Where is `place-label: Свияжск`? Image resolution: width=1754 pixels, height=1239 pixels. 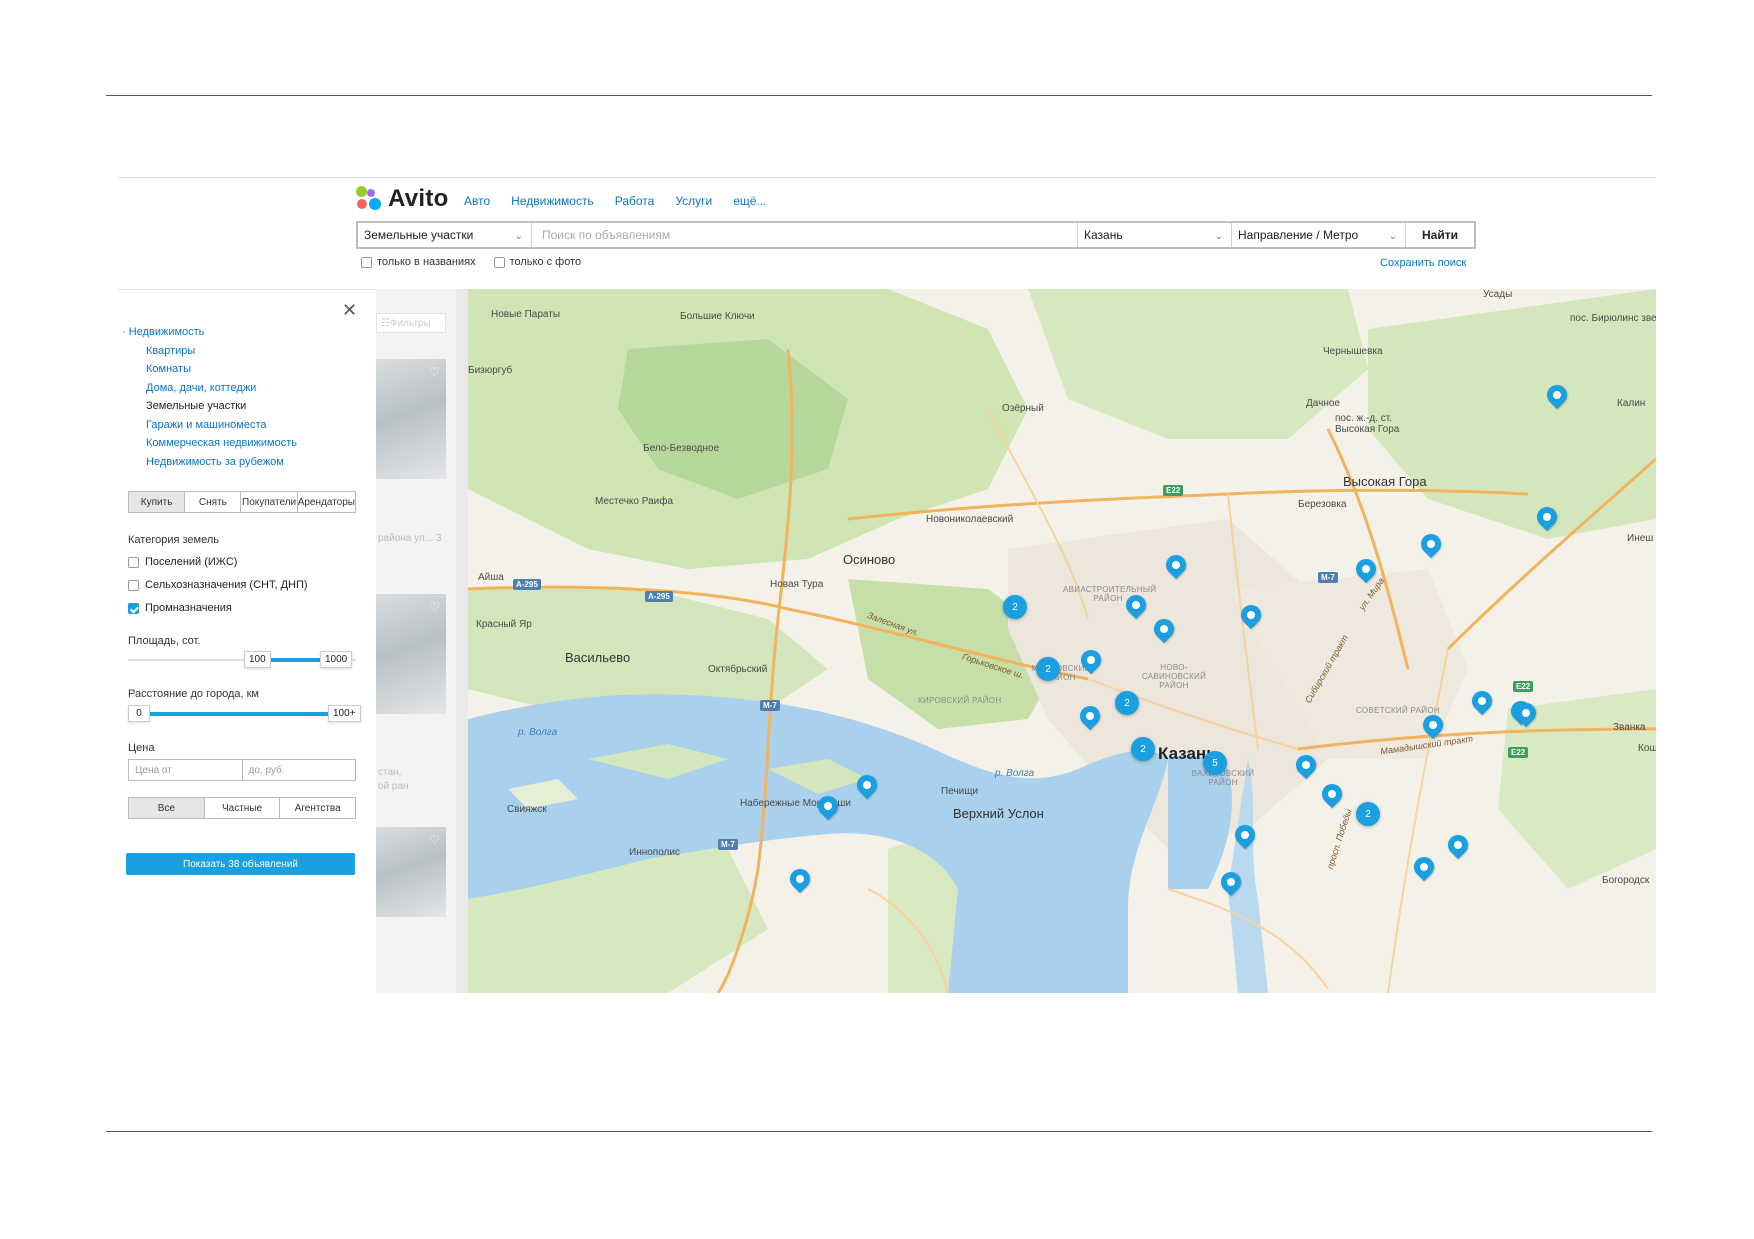
place-label: Свияжск is located at coordinates (527, 809).